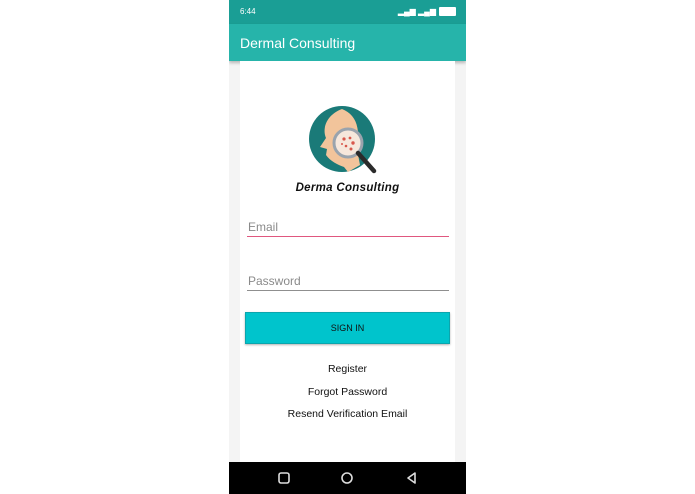 The image size is (695, 494). Describe the element at coordinates (447, 11) in the screenshot. I see `battery-icon` at that location.